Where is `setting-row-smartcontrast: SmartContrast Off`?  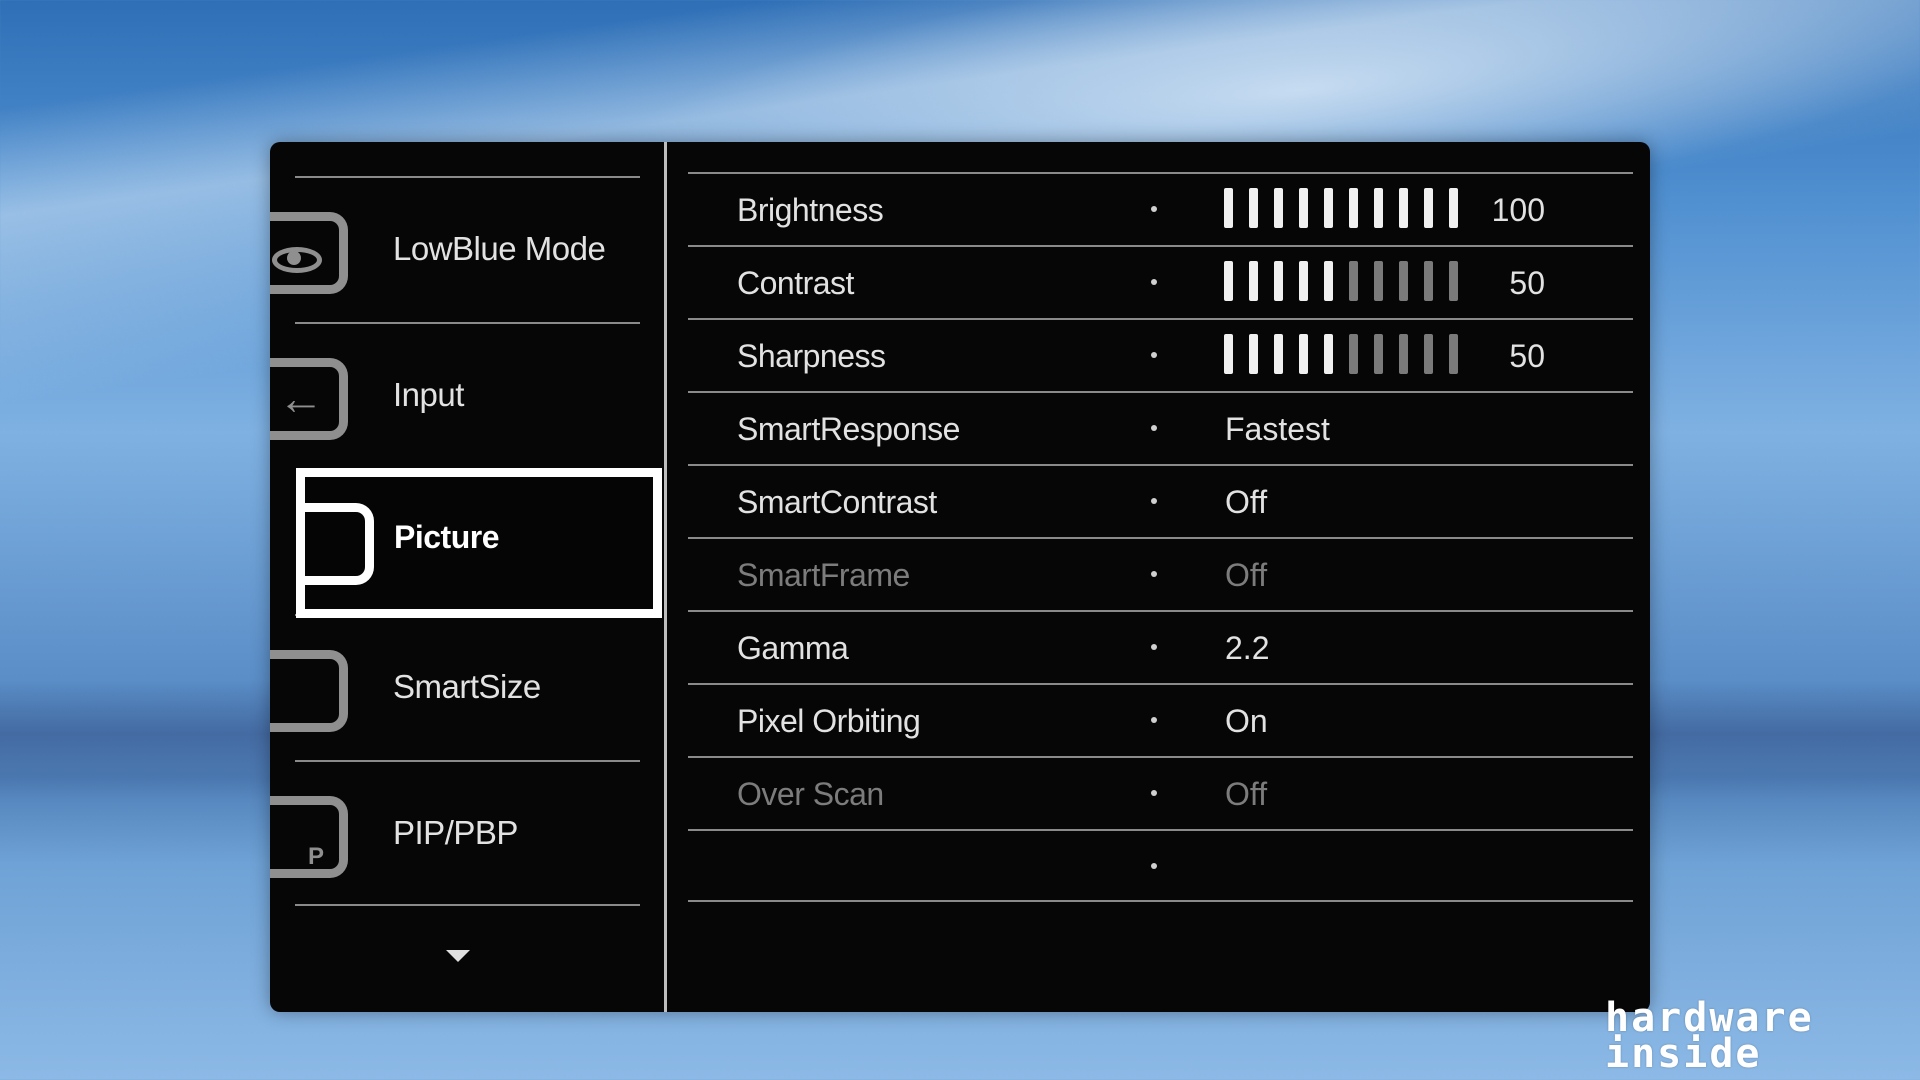
setting-row-smartcontrast: SmartContrast Off is located at coordinates (1160, 500).